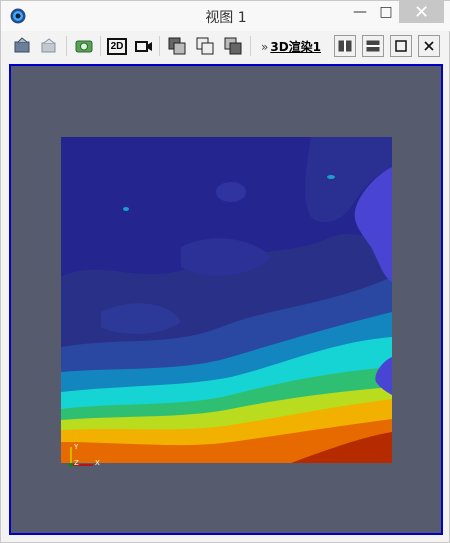  I want to click on reset-camera-button, so click(23, 46).